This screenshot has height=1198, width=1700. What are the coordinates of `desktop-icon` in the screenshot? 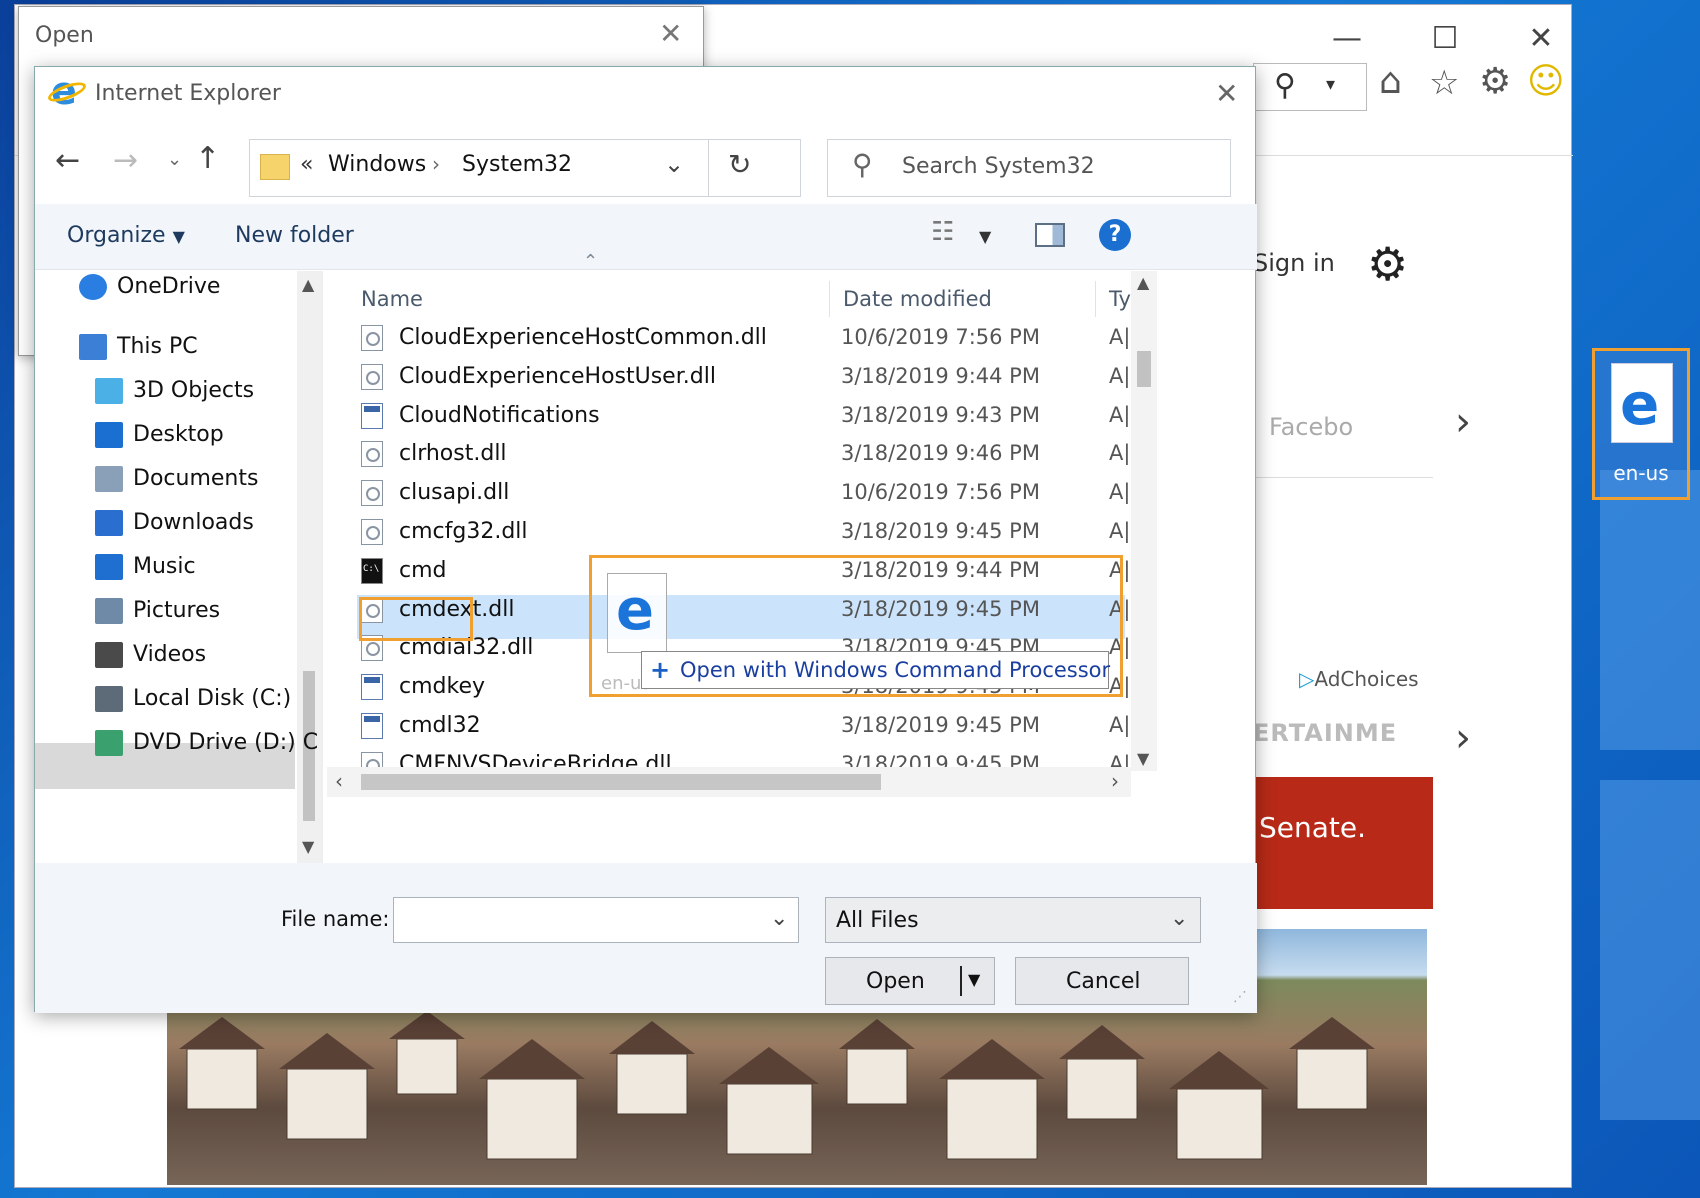 It's located at (109, 435).